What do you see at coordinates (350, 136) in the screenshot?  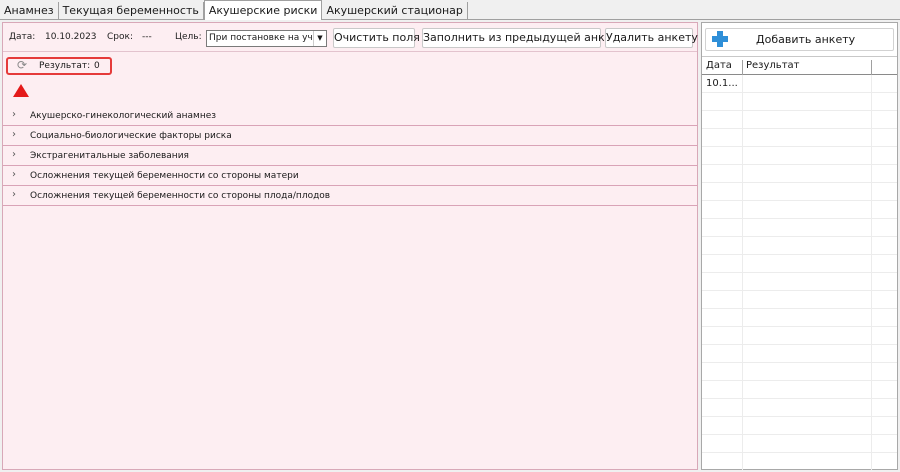 I see `section-item: › Социально-биологические факторы риска` at bounding box center [350, 136].